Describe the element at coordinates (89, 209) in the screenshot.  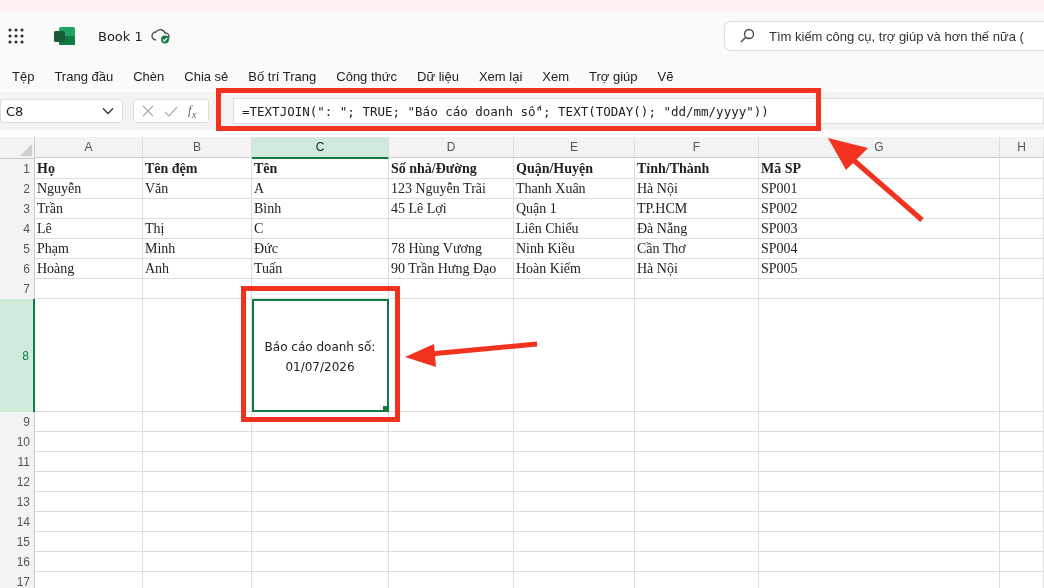
I see `table-cell: Trần` at that location.